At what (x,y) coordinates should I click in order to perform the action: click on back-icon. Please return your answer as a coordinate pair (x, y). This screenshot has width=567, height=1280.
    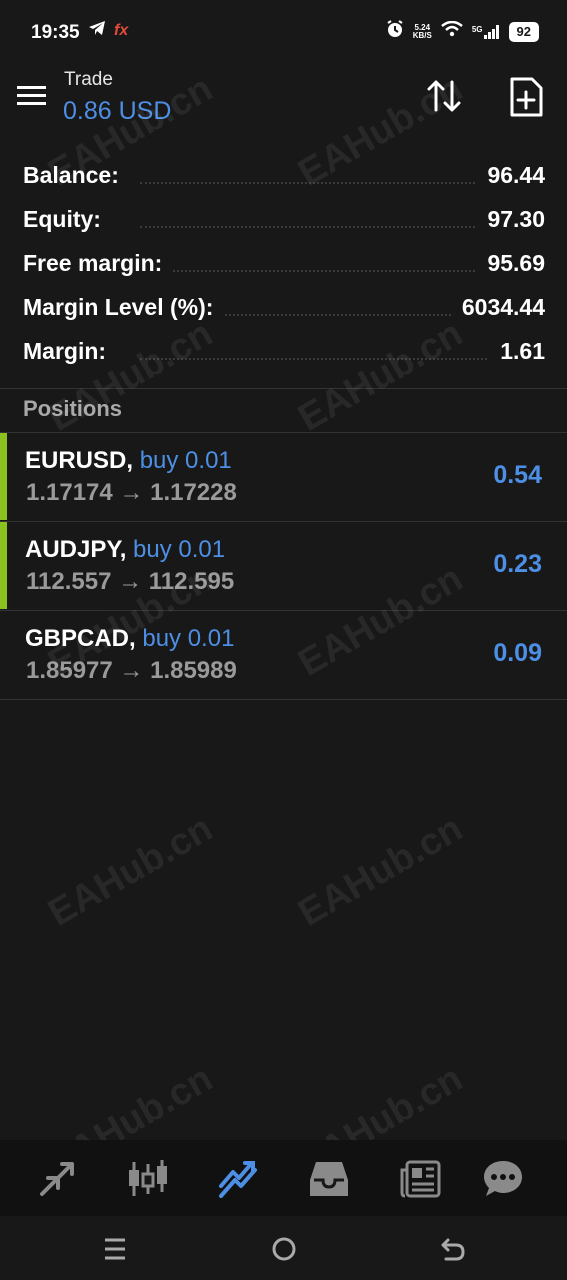
    Looking at the image, I should click on (453, 1249).